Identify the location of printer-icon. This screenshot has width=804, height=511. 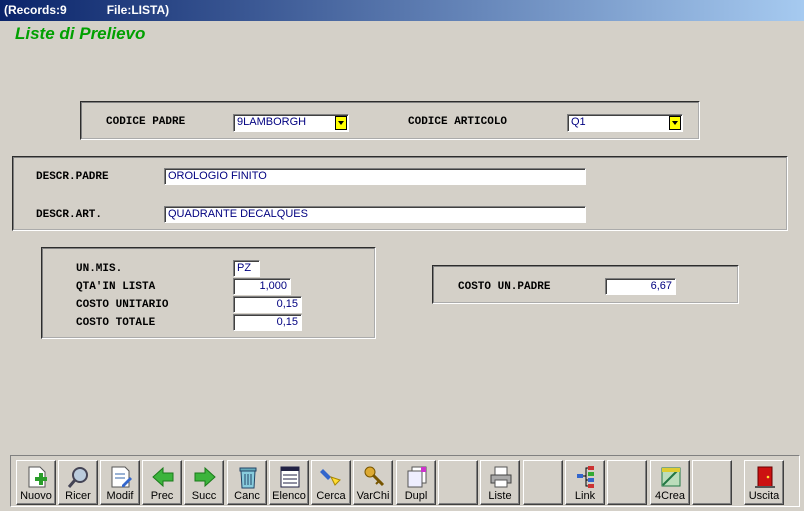
(501, 477).